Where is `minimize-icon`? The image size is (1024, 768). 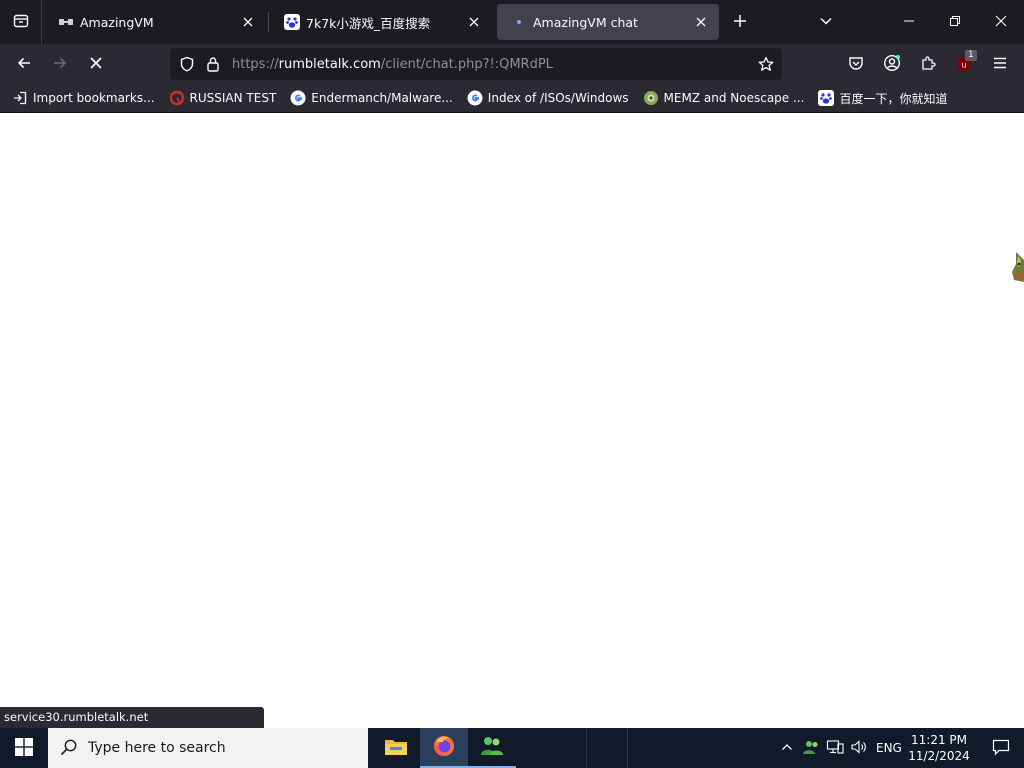 minimize-icon is located at coordinates (909, 22).